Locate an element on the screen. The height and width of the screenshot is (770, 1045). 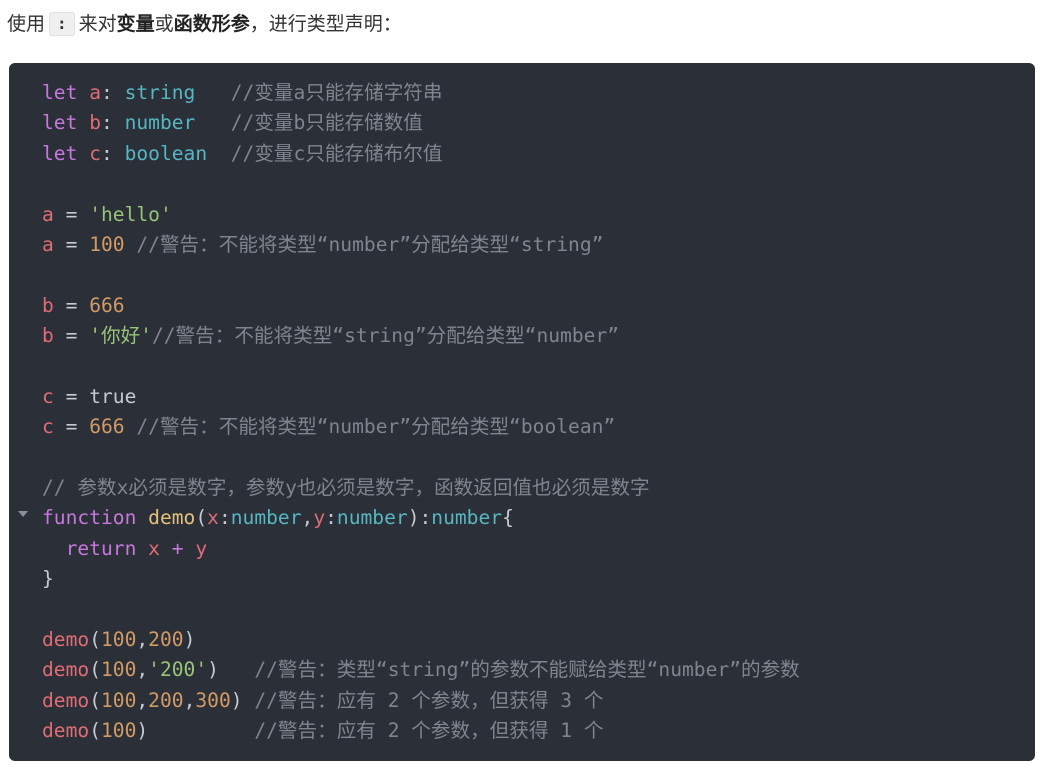
code-token-pun: true is located at coordinates (113, 396).